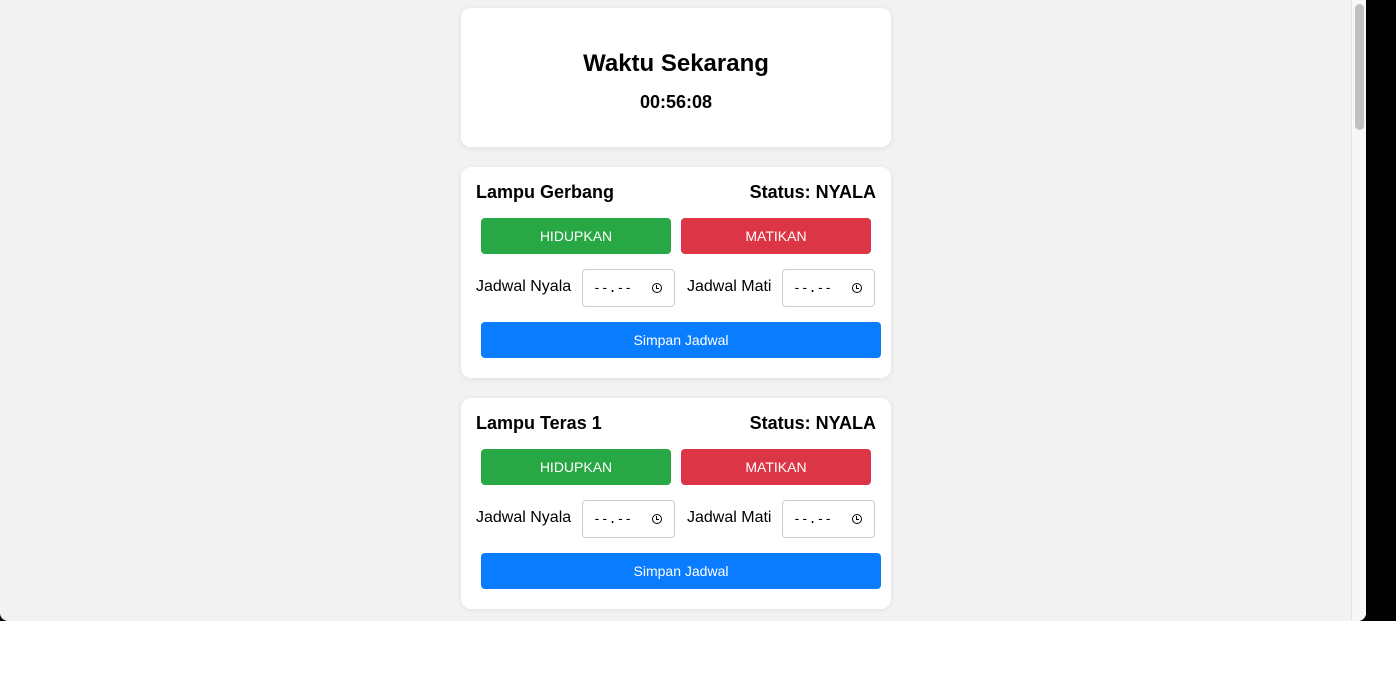 The height and width of the screenshot is (677, 1396). What do you see at coordinates (1359, 67) in the screenshot?
I see `scrollbar-thumb` at bounding box center [1359, 67].